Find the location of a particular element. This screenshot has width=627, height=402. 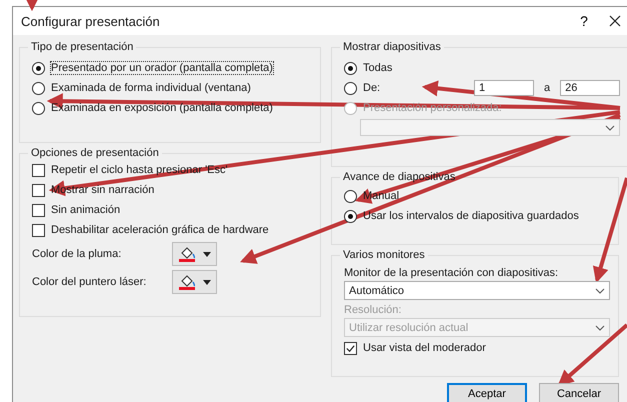

close-icon is located at coordinates (615, 21).